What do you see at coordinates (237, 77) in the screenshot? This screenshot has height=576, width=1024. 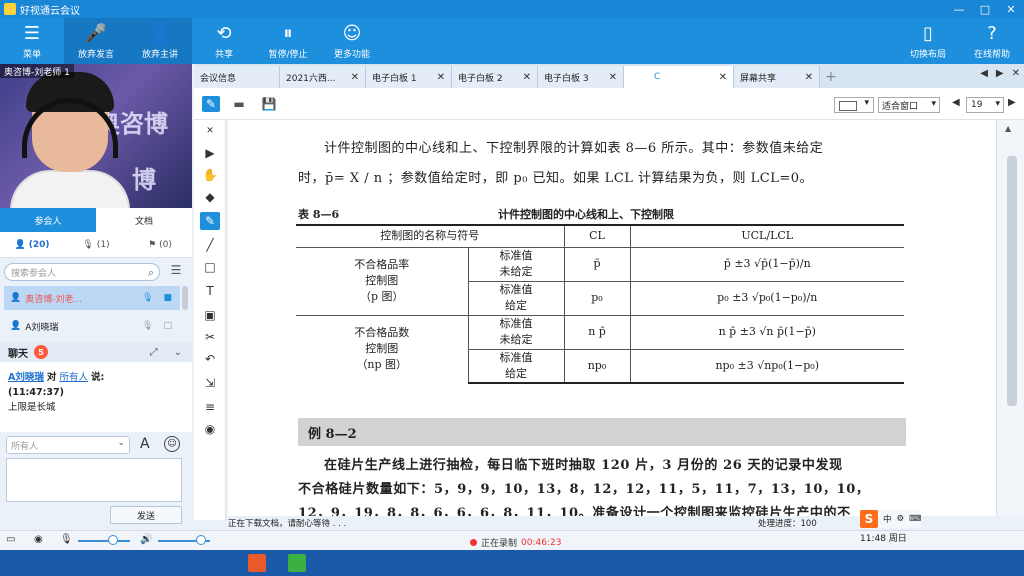 I see `tab-meeting-info: 会议信息` at bounding box center [237, 77].